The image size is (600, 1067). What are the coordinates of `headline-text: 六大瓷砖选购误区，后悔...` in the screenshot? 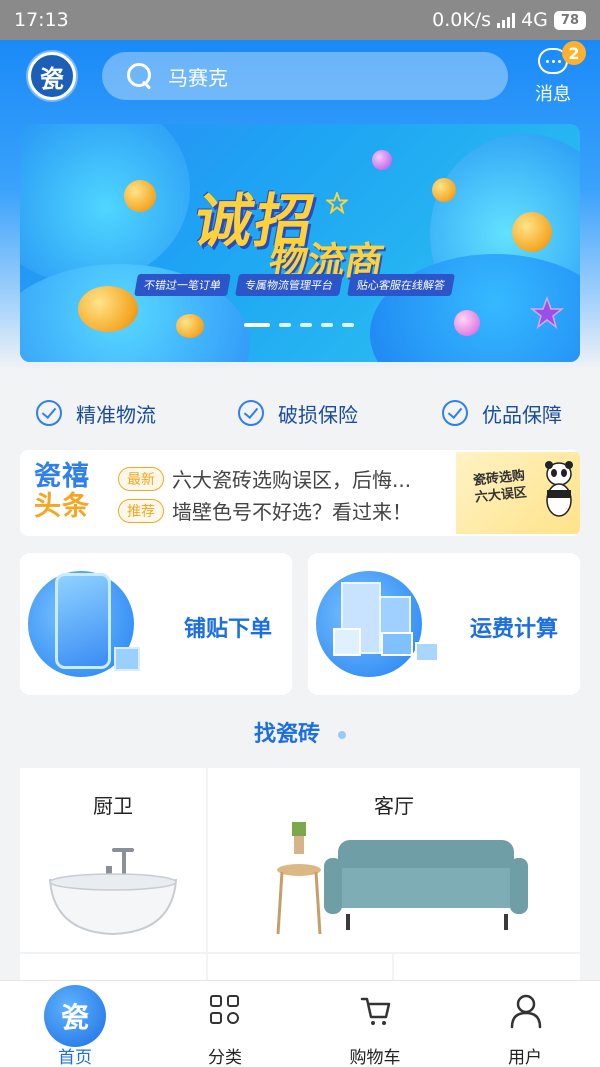 It's located at (292, 480).